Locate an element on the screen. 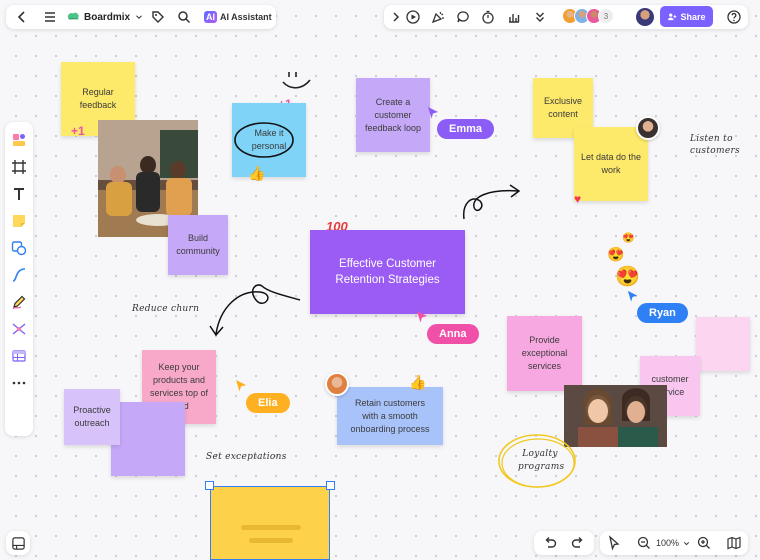 Image resolution: width=760 pixels, height=560 pixels. table-icon is located at coordinates (19, 356).